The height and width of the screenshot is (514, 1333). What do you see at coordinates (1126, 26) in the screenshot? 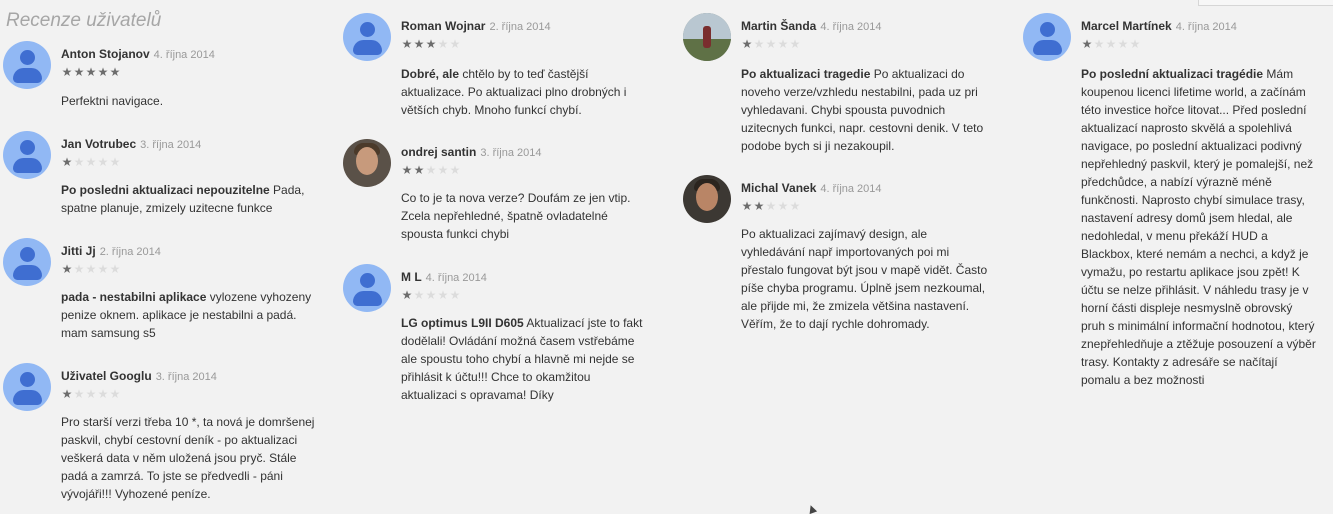
I see `review-author: Marcel Martínek` at bounding box center [1126, 26].